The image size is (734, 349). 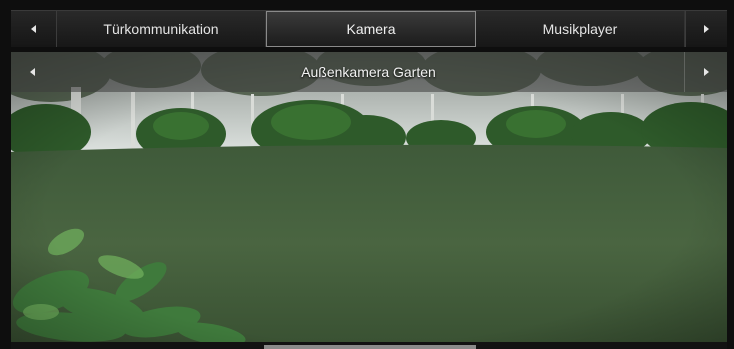 I want to click on tab-label: Türkommunikation, so click(x=161, y=29).